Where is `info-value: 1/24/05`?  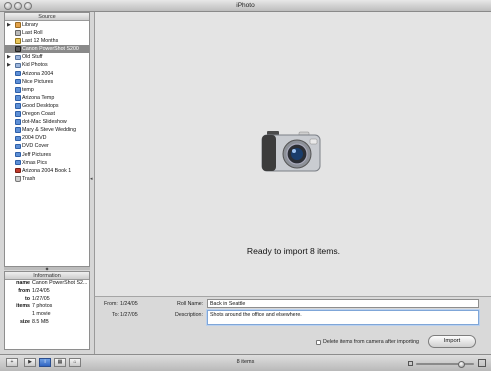
info-value: 1/24/05 is located at coordinates (41, 290).